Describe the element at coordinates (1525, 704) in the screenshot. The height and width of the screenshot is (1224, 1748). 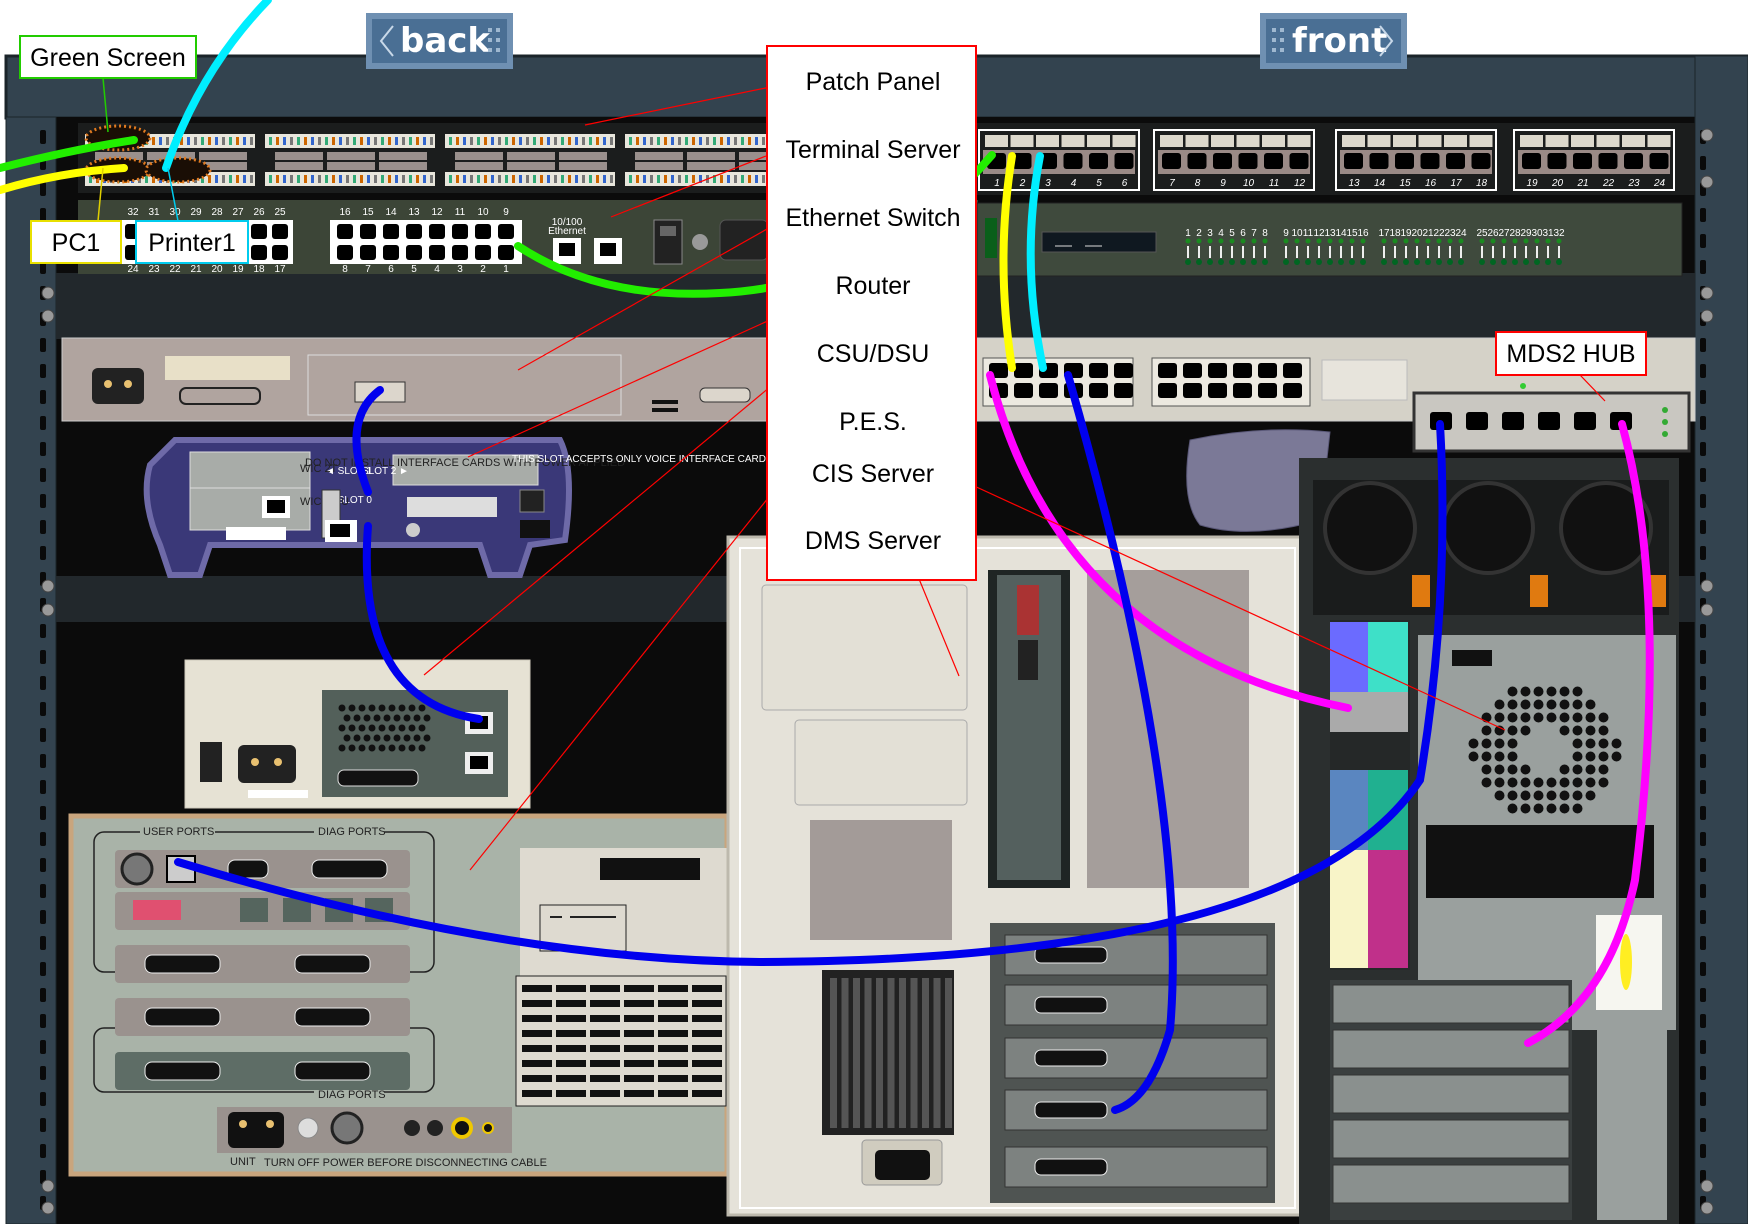
I see `fan-hole` at that location.